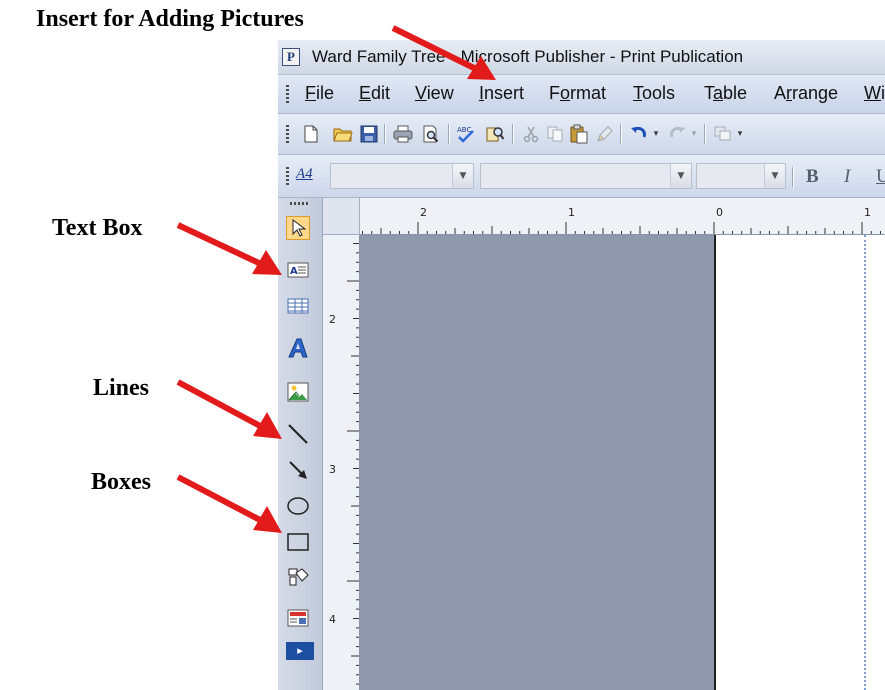  Describe the element at coordinates (719, 212) in the screenshot. I see `ruler-label: 0` at that location.